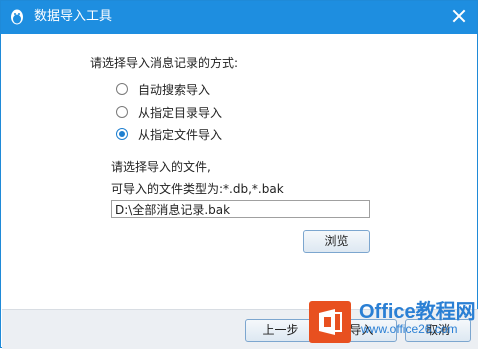 Image resolution: width=478 pixels, height=349 pixels. What do you see at coordinates (73, 16) in the screenshot?
I see `window-title: 数据导入工具` at bounding box center [73, 16].